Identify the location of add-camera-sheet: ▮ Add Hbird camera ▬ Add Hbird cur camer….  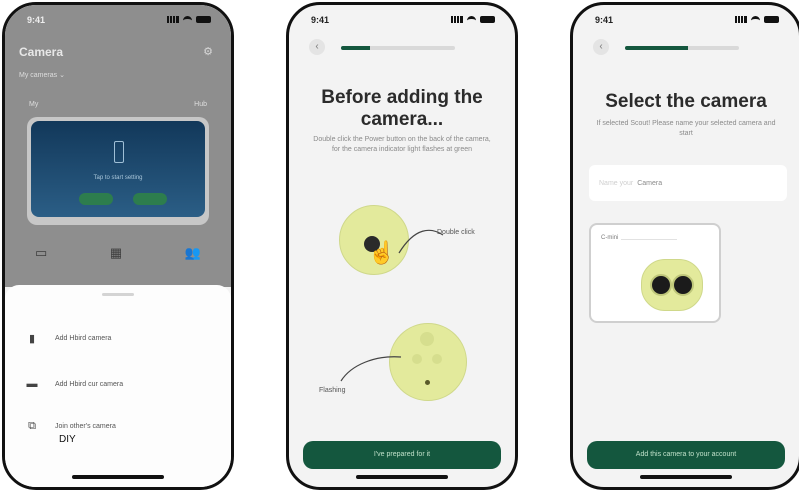
(118, 386).